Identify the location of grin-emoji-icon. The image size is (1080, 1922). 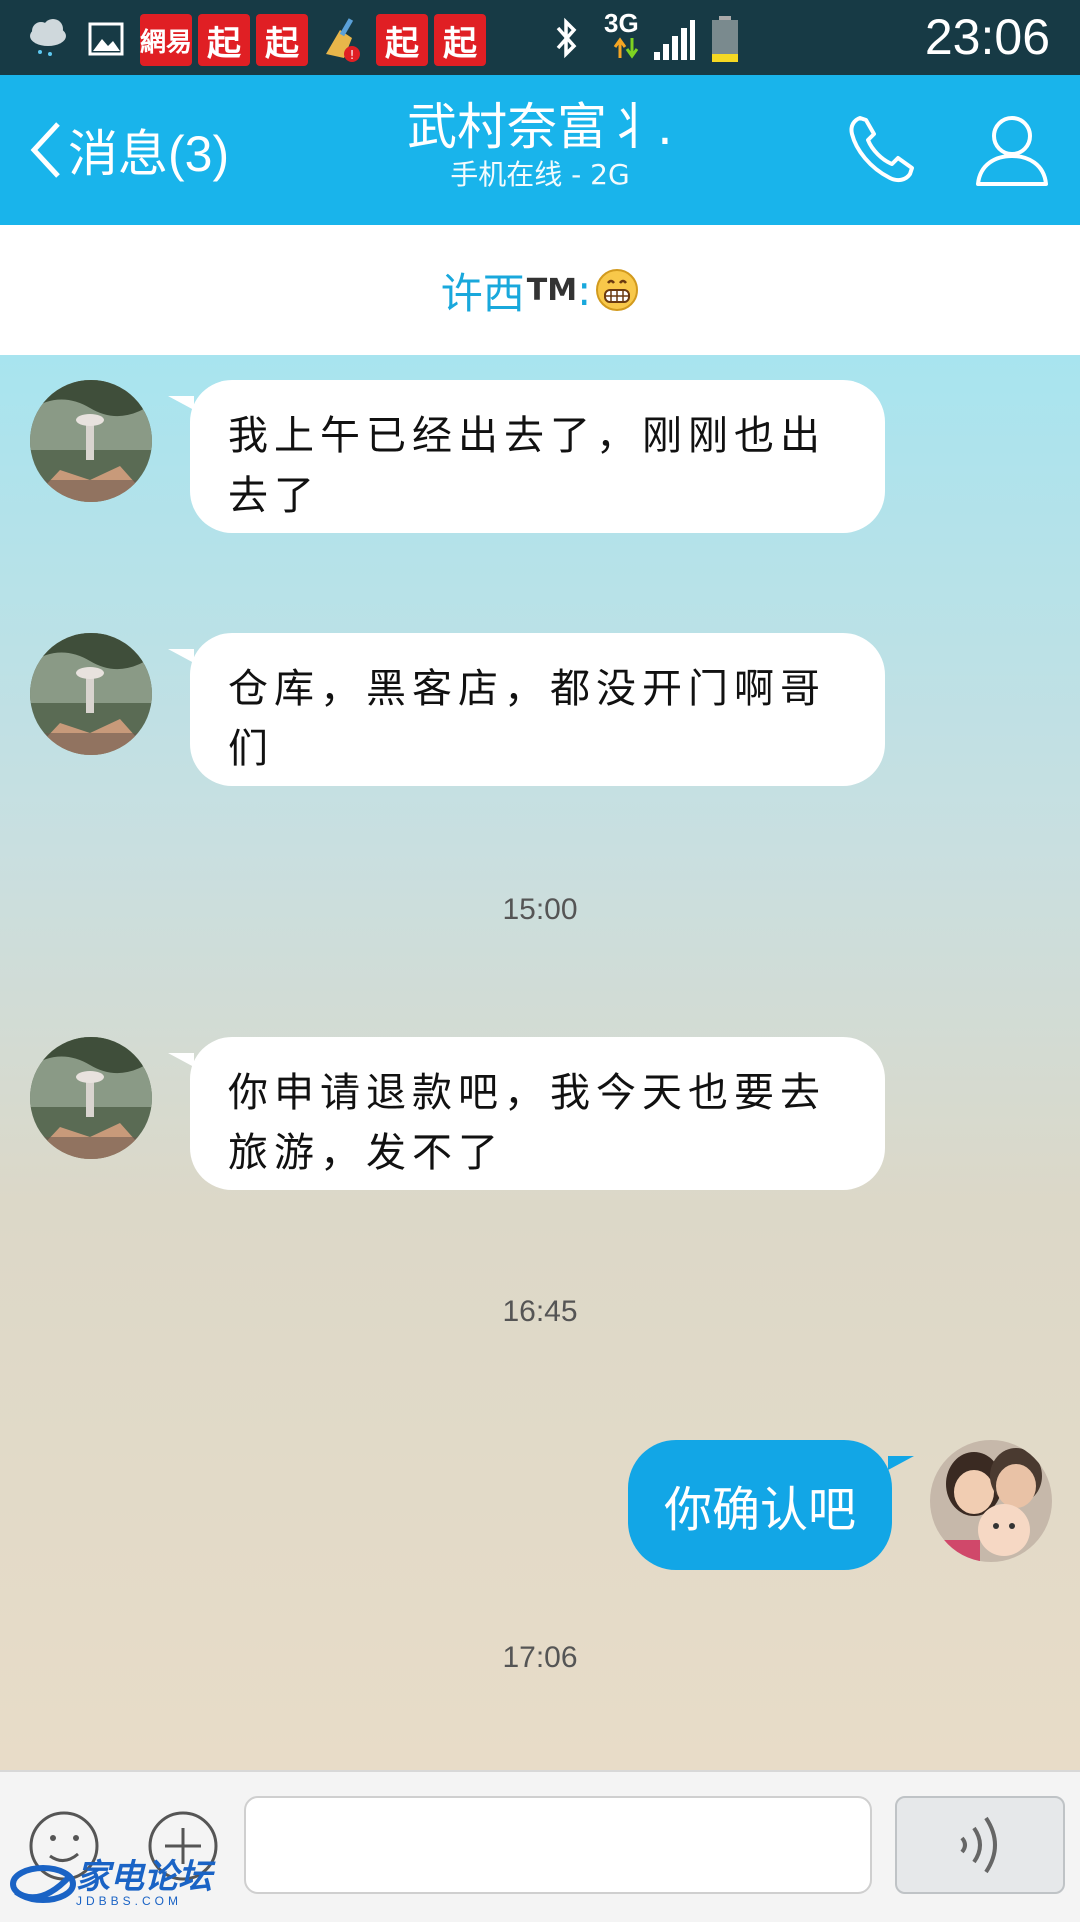
(617, 290).